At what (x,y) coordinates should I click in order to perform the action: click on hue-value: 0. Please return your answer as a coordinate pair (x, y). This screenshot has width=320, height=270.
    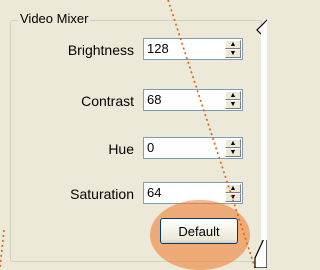
    Looking at the image, I should click on (150, 147).